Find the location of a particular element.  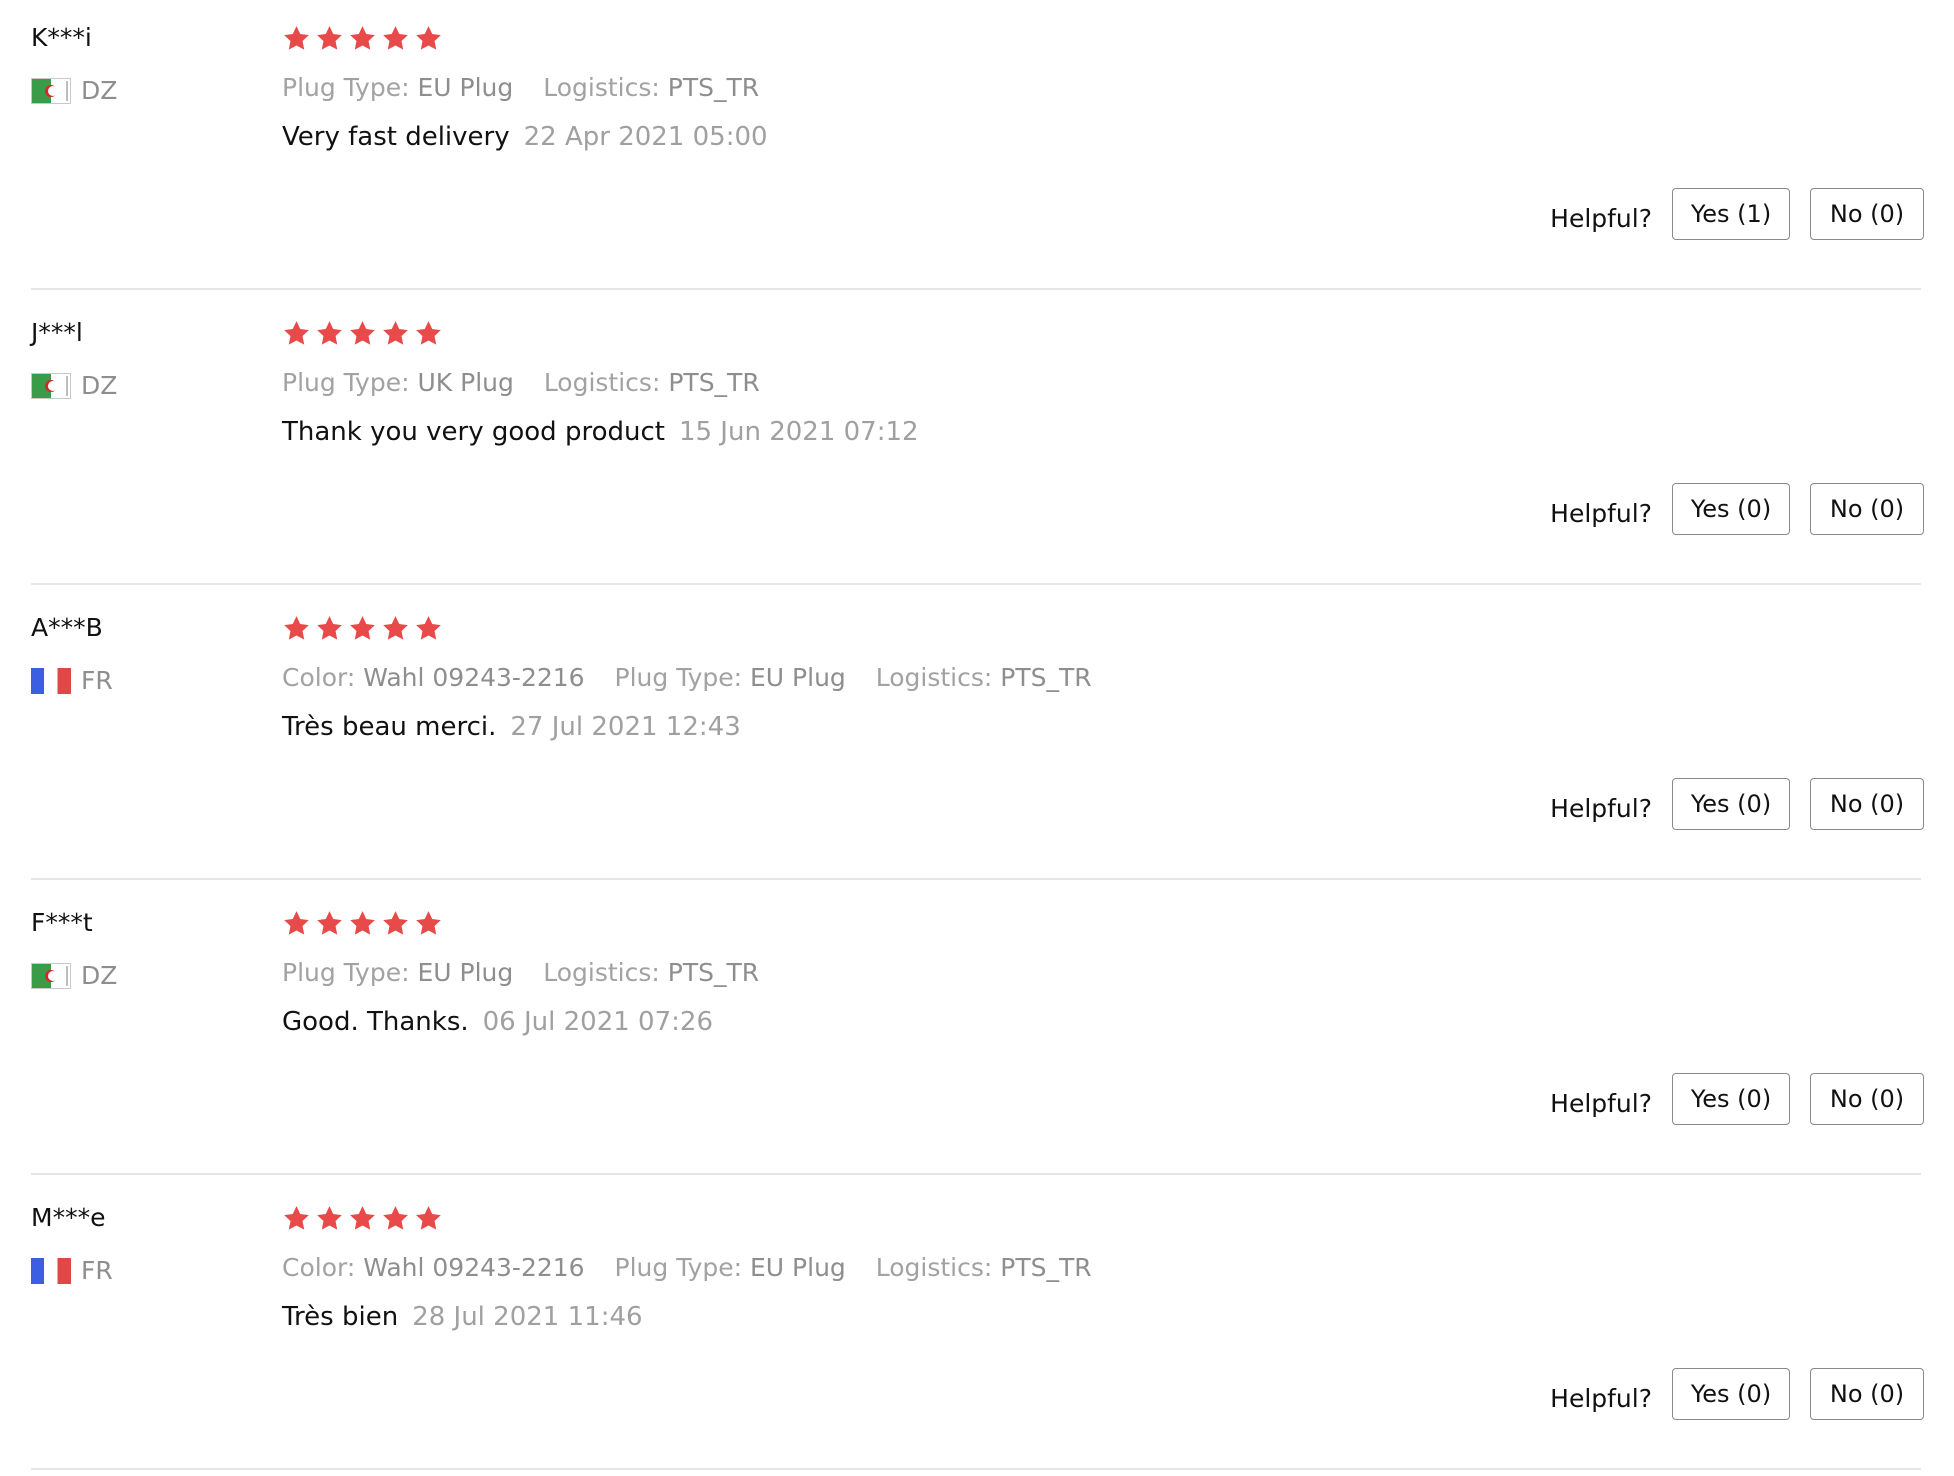

helpful-yes-button: Yes (1) is located at coordinates (1731, 214).